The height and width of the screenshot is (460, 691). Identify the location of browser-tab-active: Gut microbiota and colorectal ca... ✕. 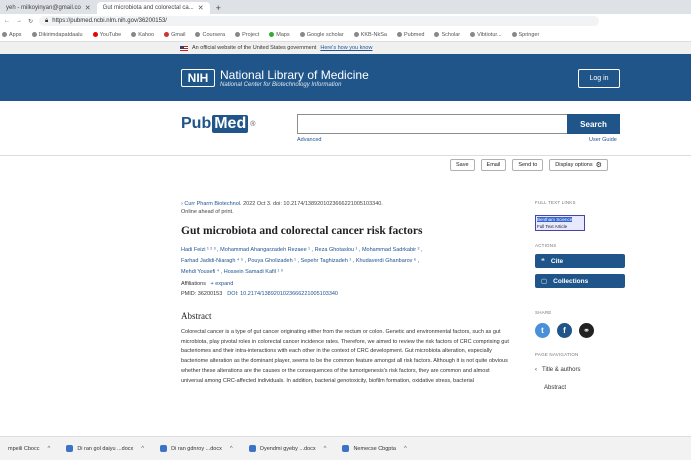
(153, 8).